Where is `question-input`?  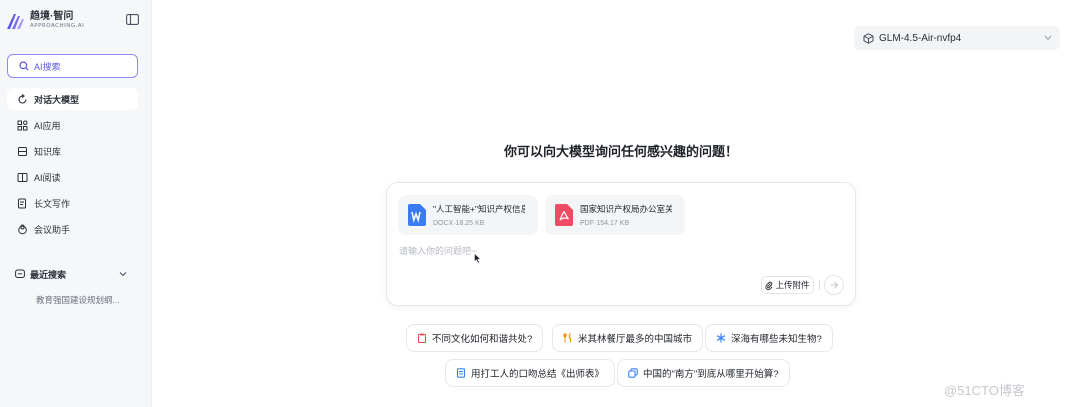
question-input is located at coordinates (619, 251).